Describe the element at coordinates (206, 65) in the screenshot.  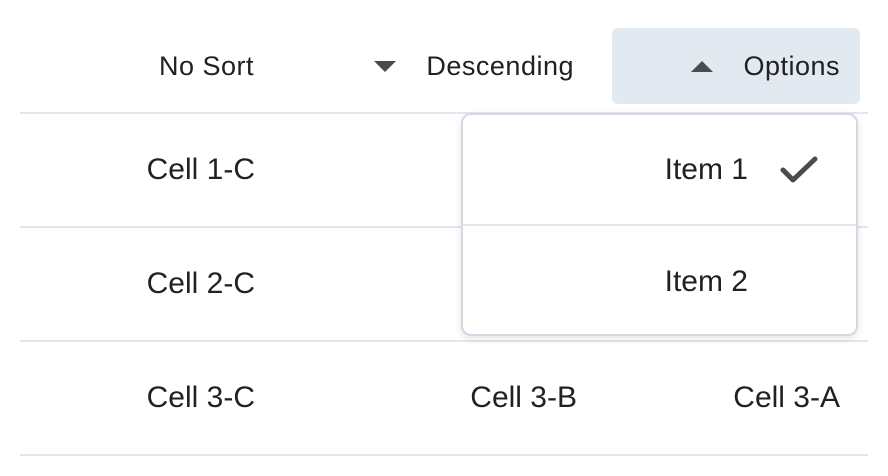
I see `header-no-sort-label: No Sort` at that location.